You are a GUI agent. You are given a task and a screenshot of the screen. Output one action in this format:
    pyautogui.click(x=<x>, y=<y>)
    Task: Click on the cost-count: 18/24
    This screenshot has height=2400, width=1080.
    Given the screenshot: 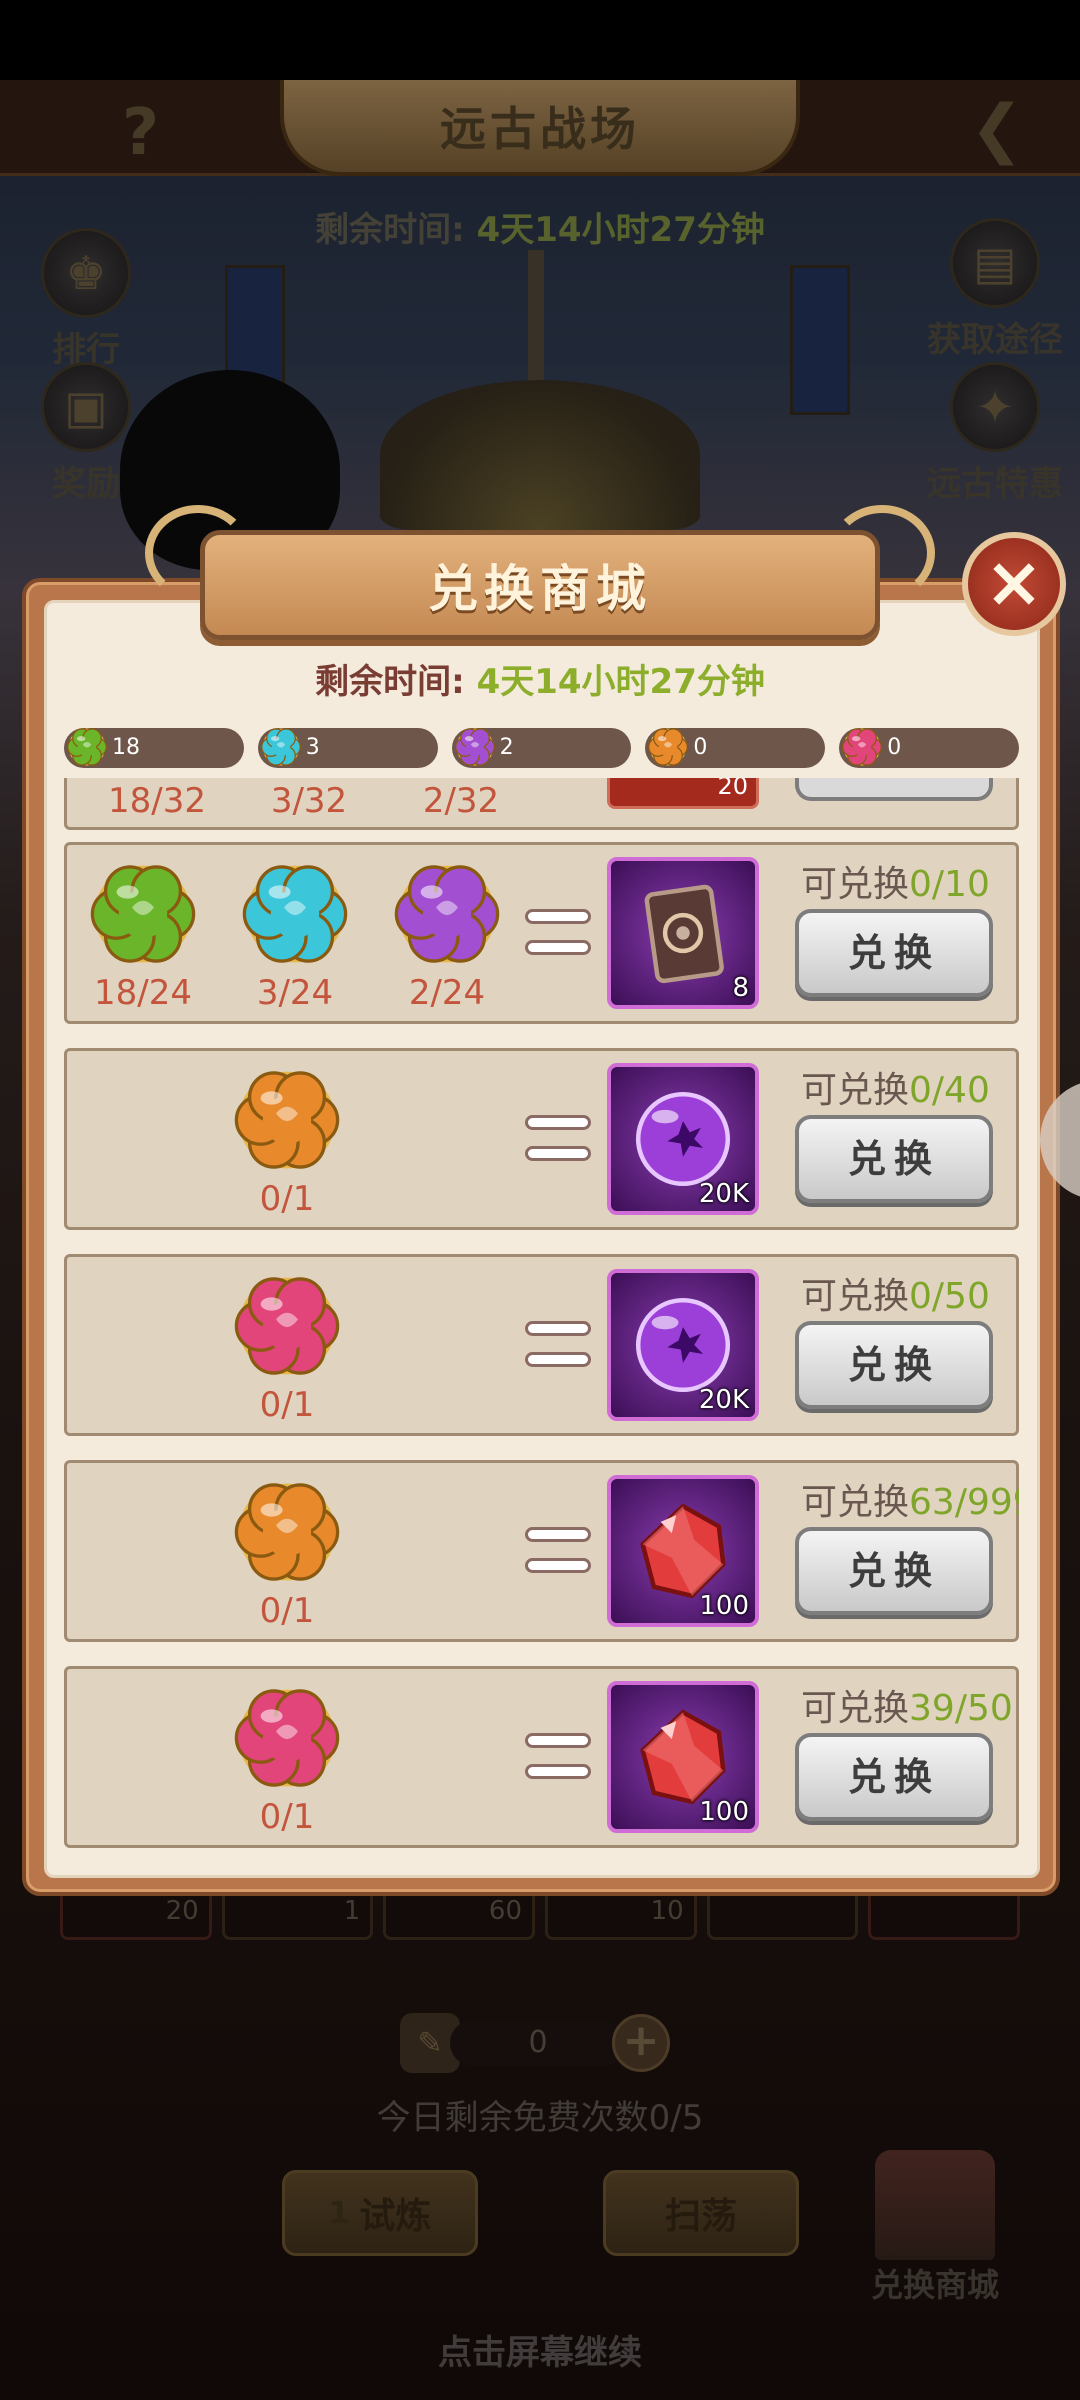 What is the action you would take?
    pyautogui.click(x=143, y=993)
    